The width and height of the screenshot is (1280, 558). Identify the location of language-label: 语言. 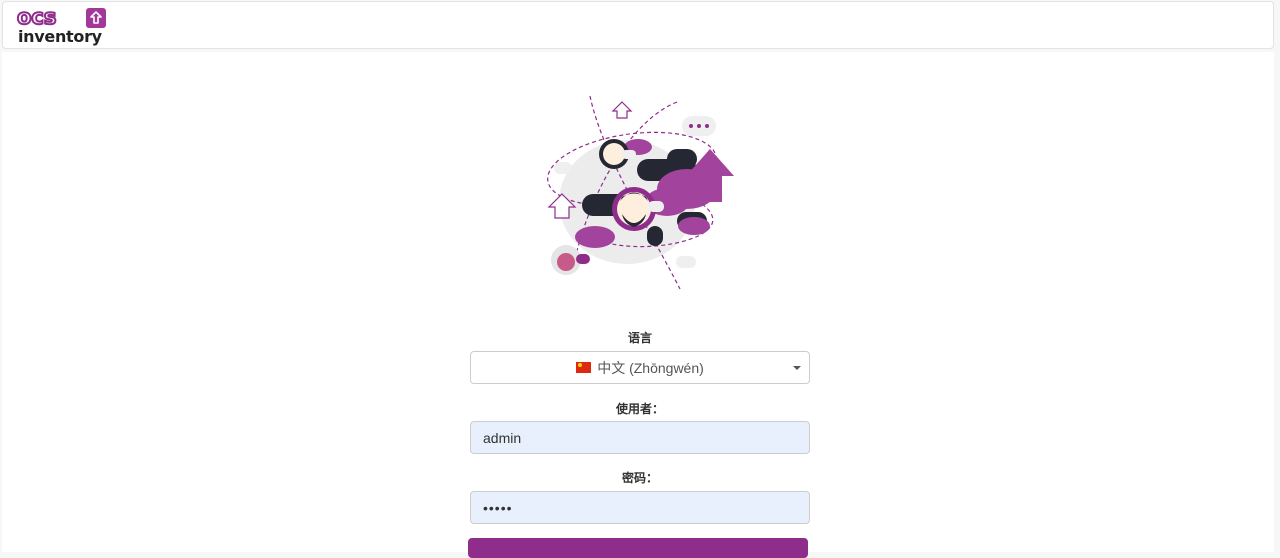
(639, 338).